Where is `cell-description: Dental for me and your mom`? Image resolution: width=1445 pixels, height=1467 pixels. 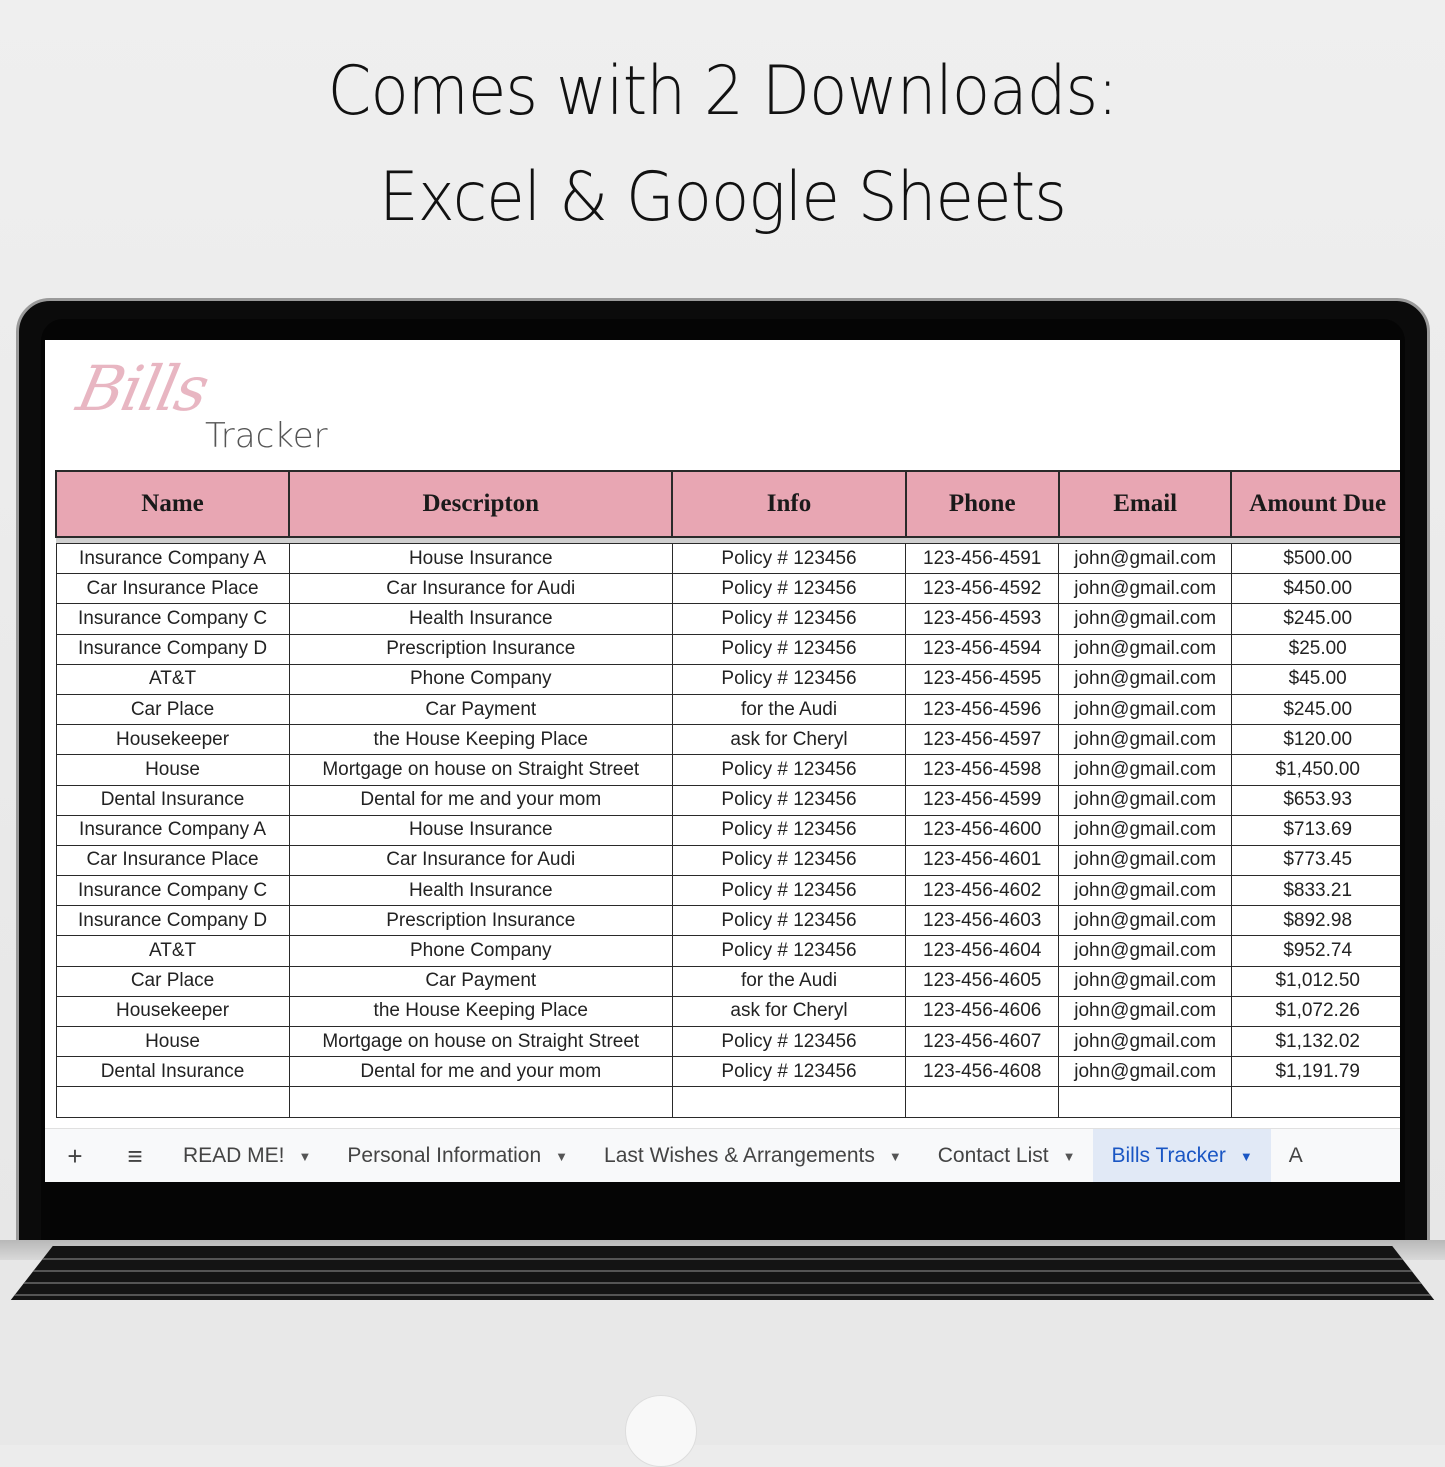
cell-description: Dental for me and your mom is located at coordinates (480, 1072).